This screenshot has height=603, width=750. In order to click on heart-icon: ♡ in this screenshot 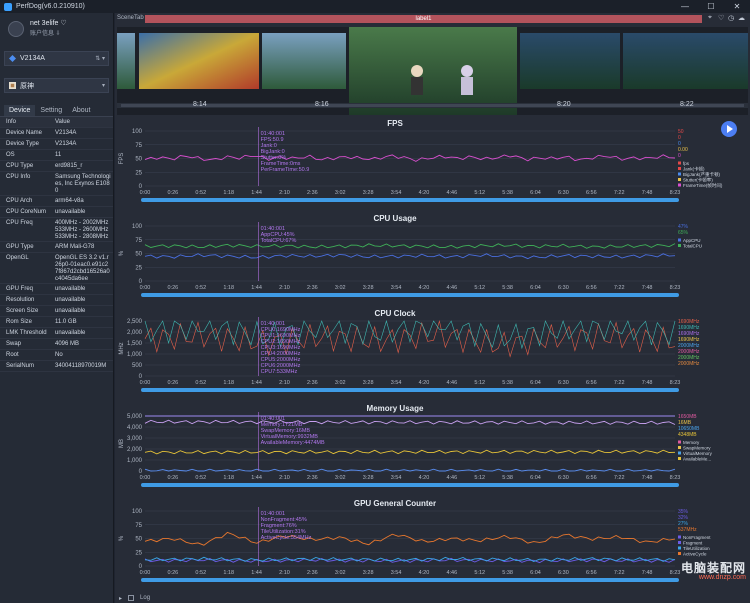, I will do `click(722, 18)`.